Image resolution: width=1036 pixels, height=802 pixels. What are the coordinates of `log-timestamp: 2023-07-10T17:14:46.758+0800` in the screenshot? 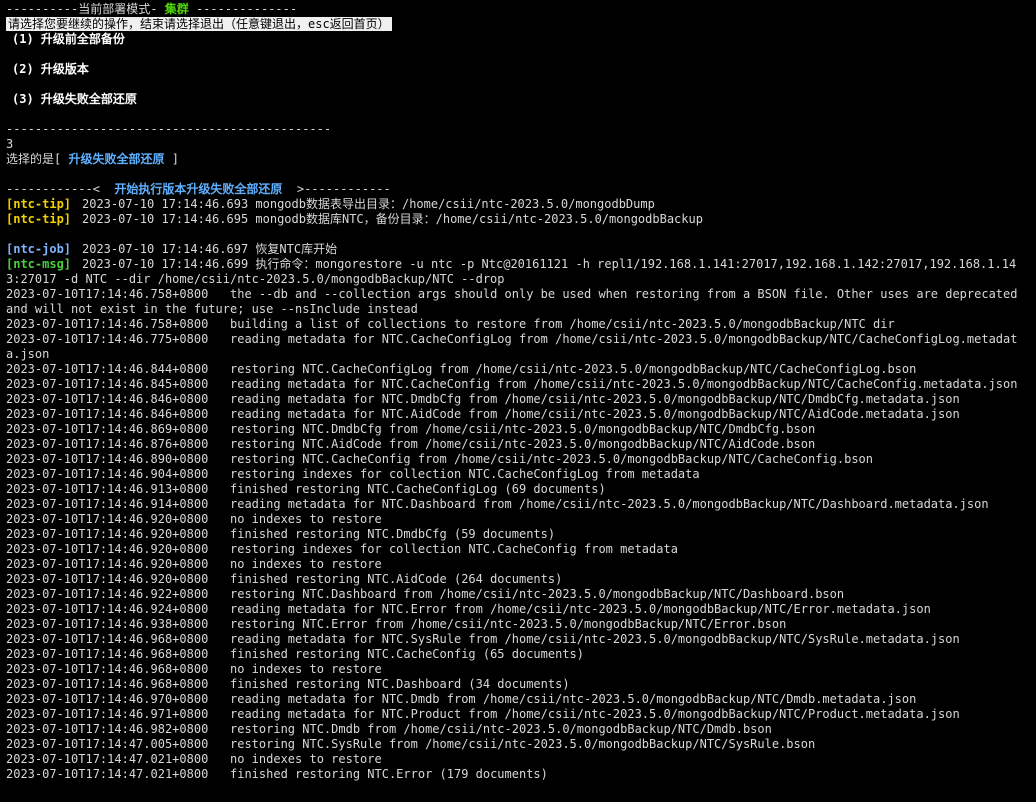 It's located at (107, 294).